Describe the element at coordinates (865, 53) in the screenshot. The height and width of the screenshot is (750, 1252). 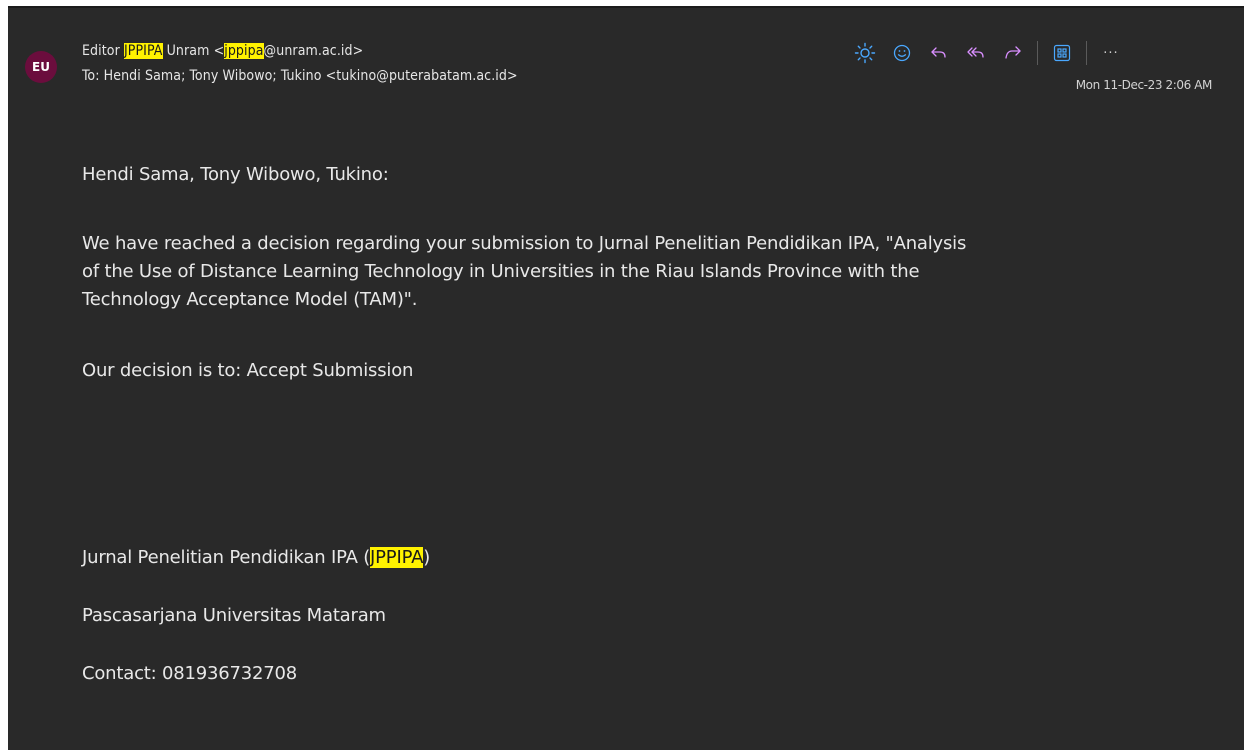
I see `brightness-icon` at that location.